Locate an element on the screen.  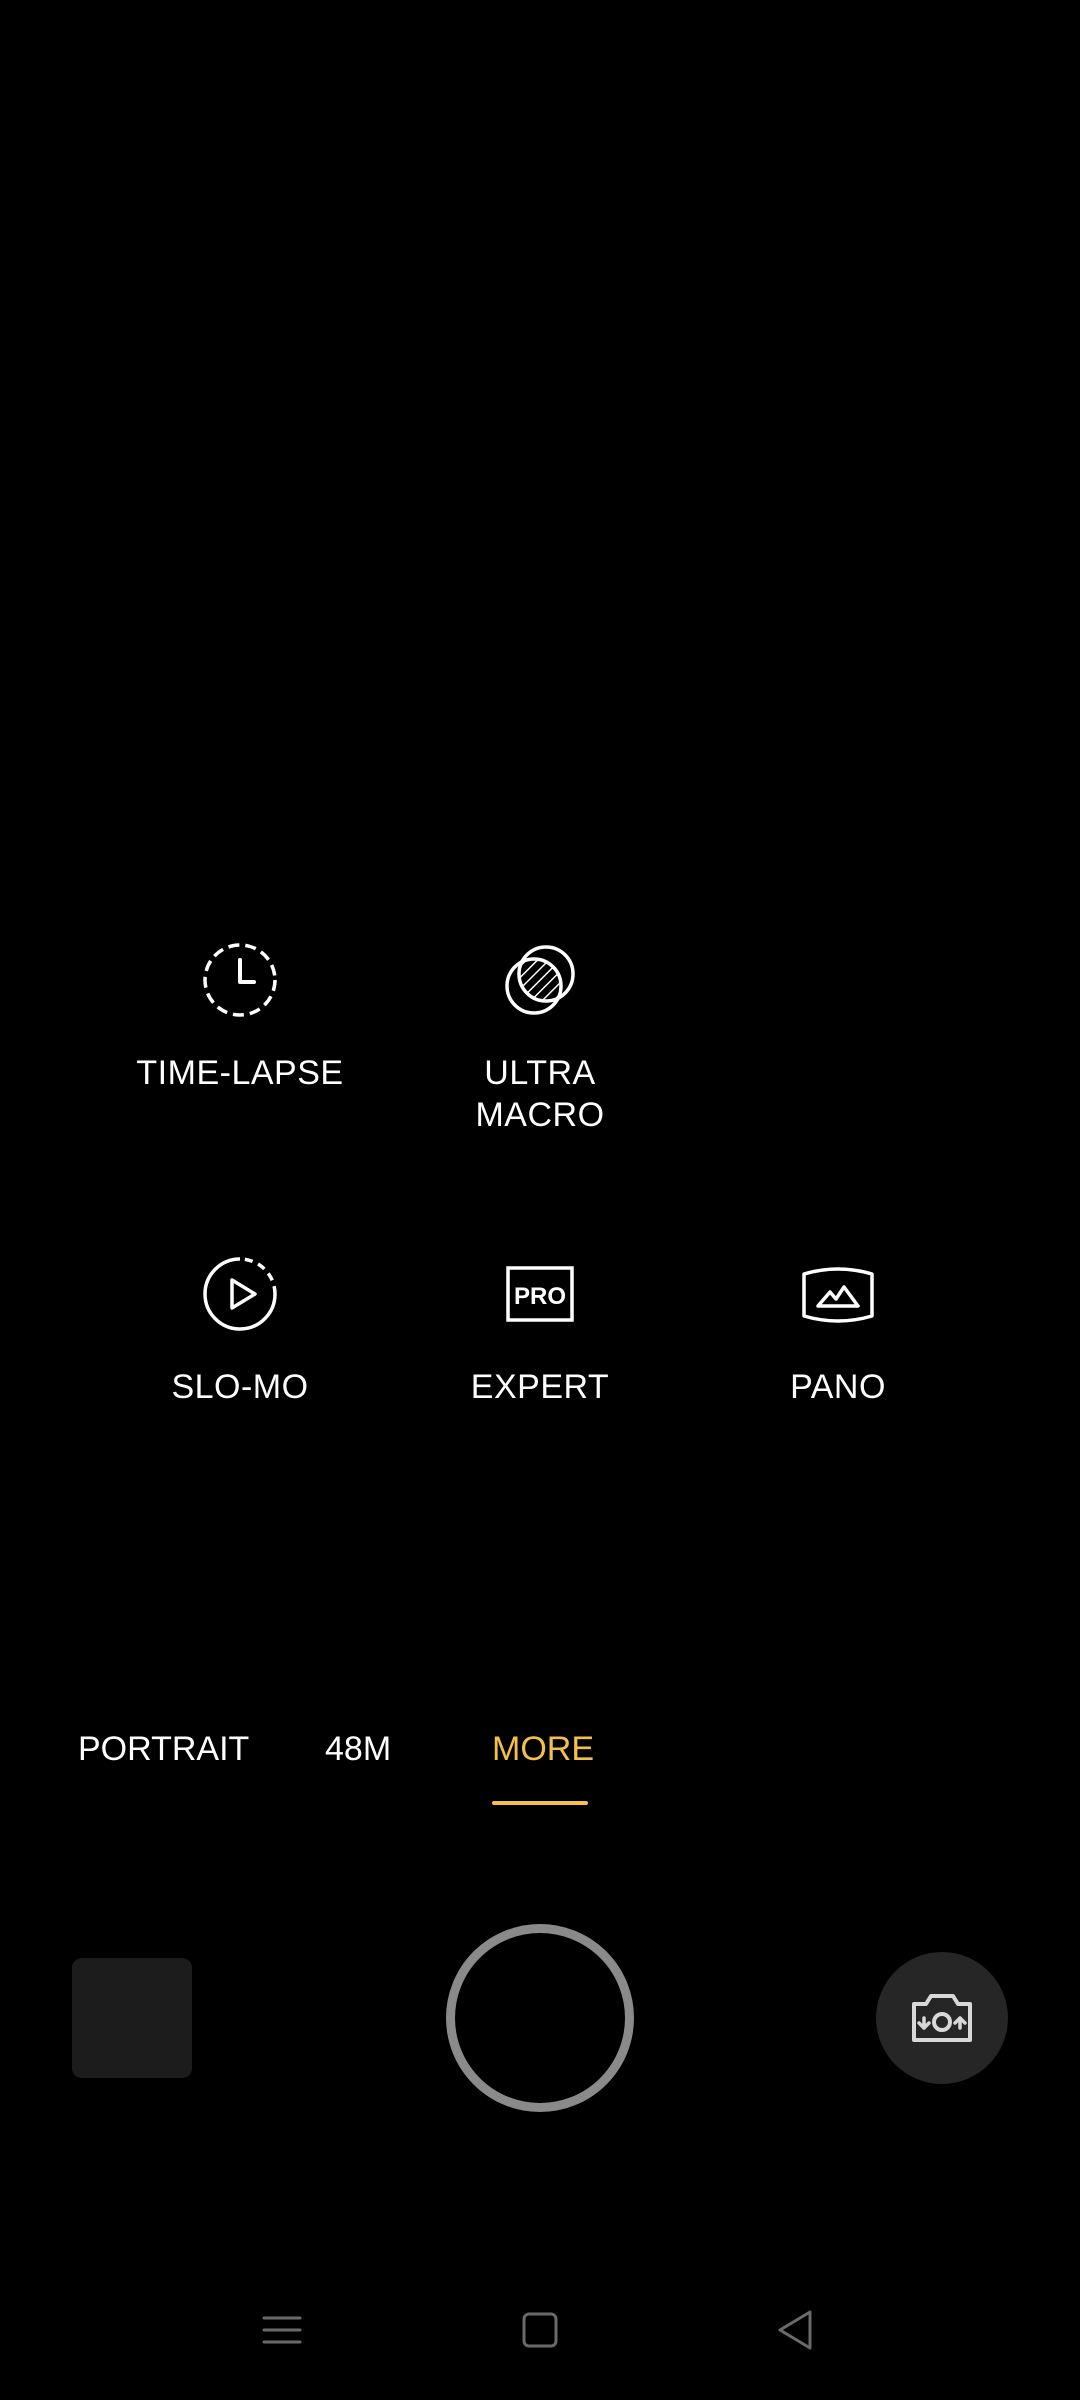
mode-label: PANO is located at coordinates (838, 1387).